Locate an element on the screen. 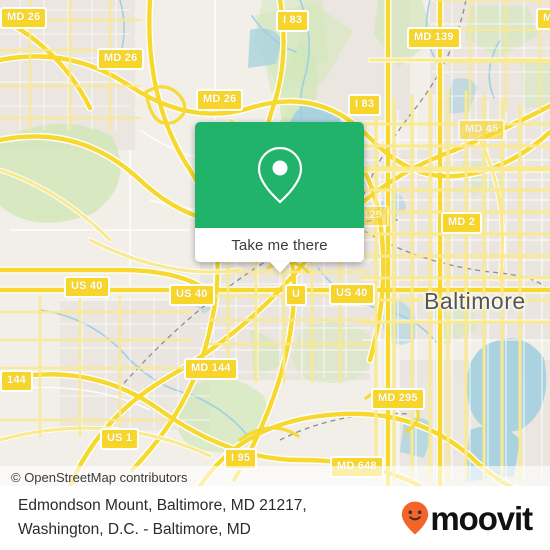 Image resolution: width=550 pixels, height=550 pixels. map-pin-icon is located at coordinates (279, 175).